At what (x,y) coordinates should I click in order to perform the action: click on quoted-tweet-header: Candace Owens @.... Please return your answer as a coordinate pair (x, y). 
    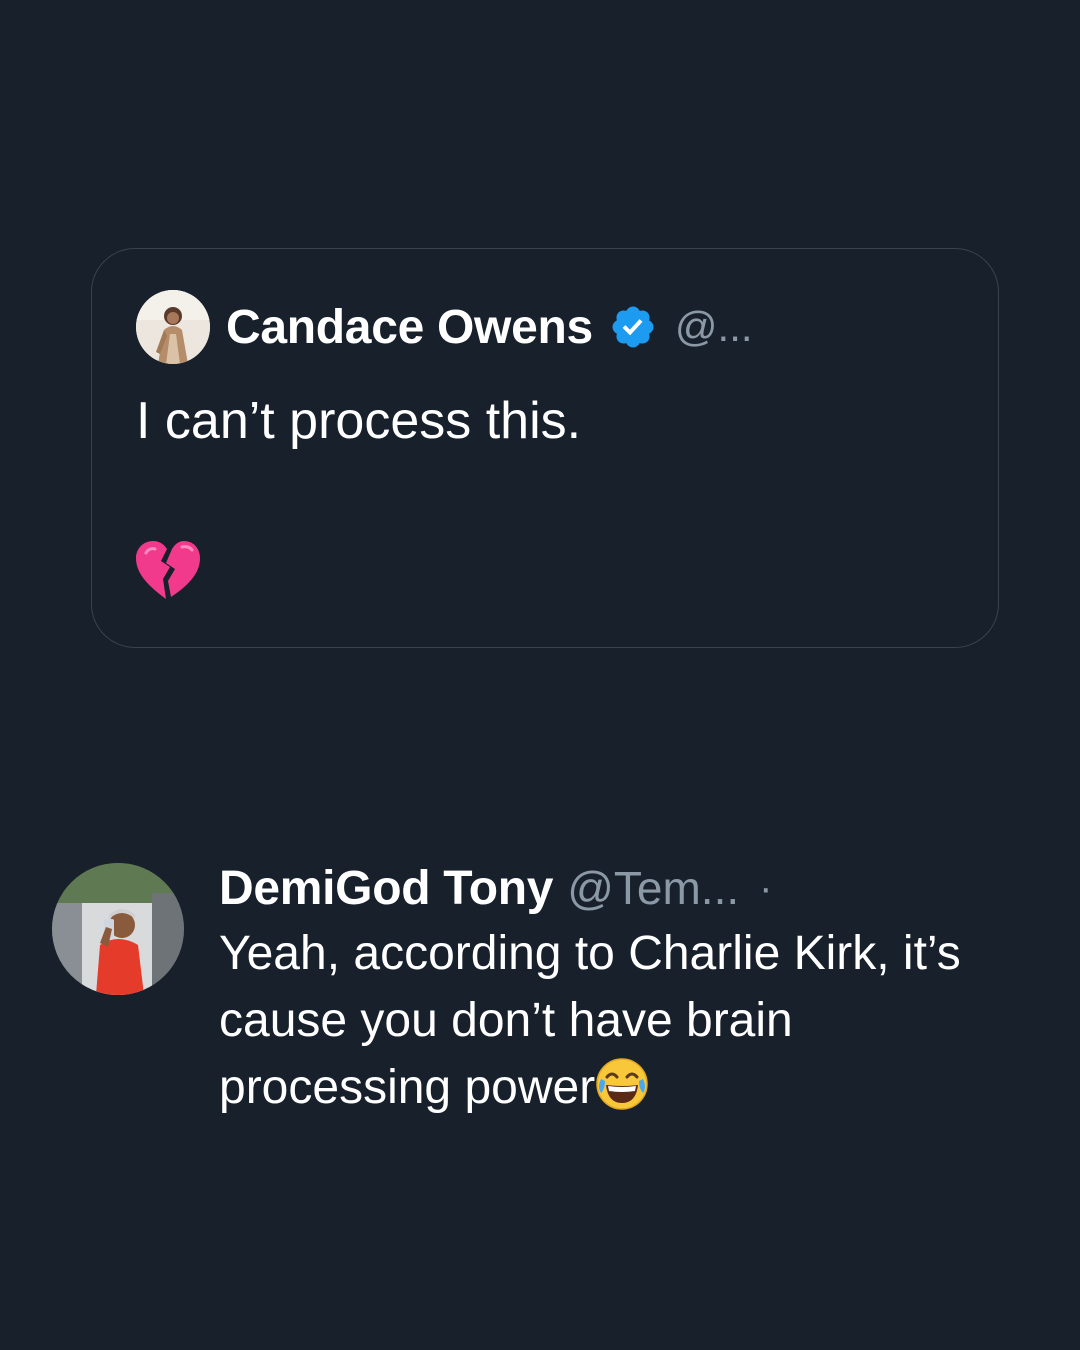
    Looking at the image, I should click on (444, 327).